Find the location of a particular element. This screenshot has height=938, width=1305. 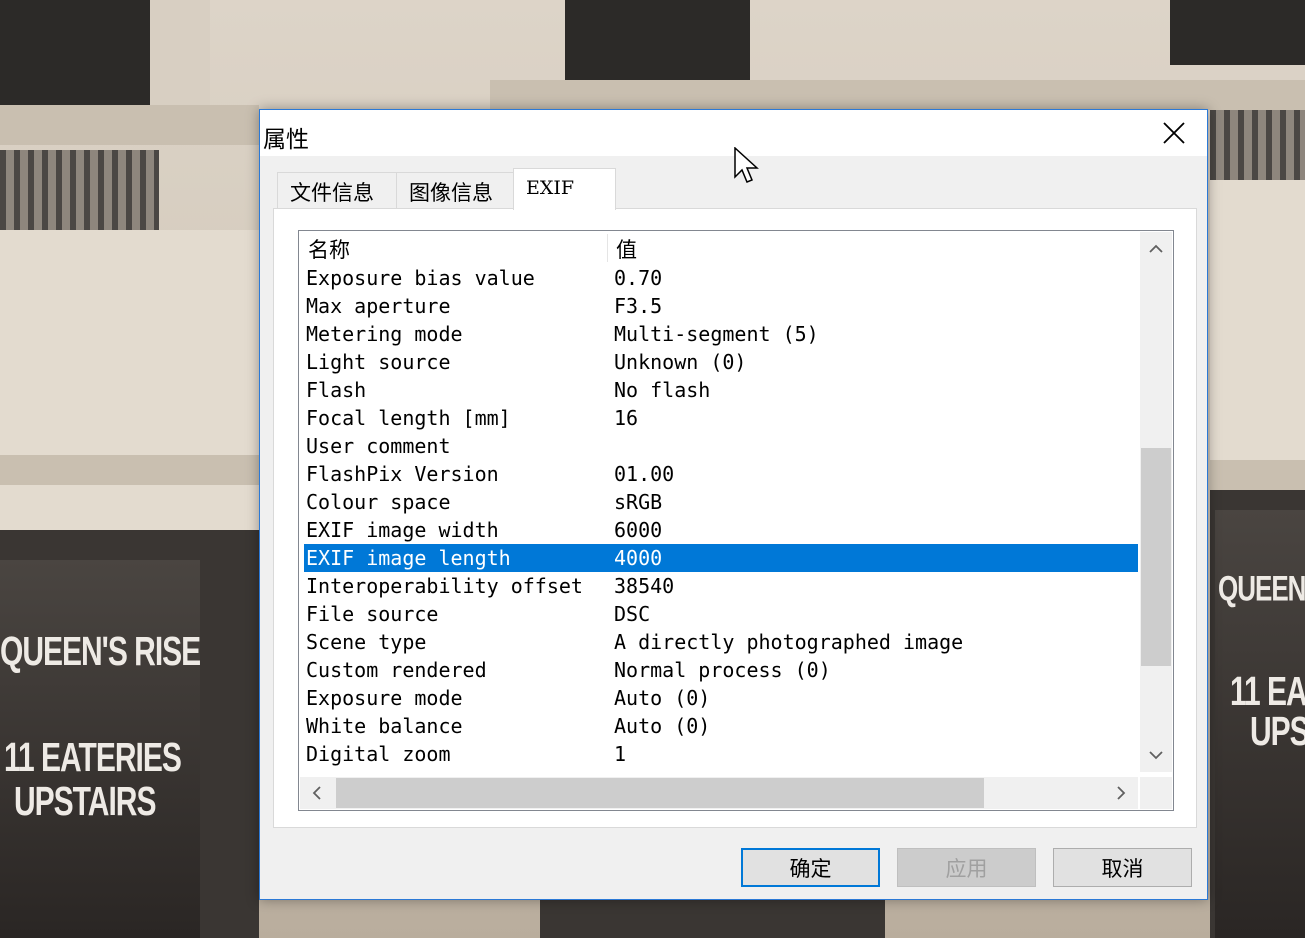

exif-field-name: Flash is located at coordinates (336, 390).